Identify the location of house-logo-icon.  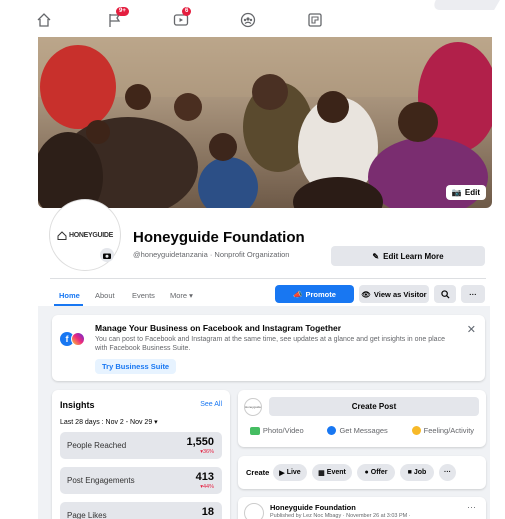
(62, 235).